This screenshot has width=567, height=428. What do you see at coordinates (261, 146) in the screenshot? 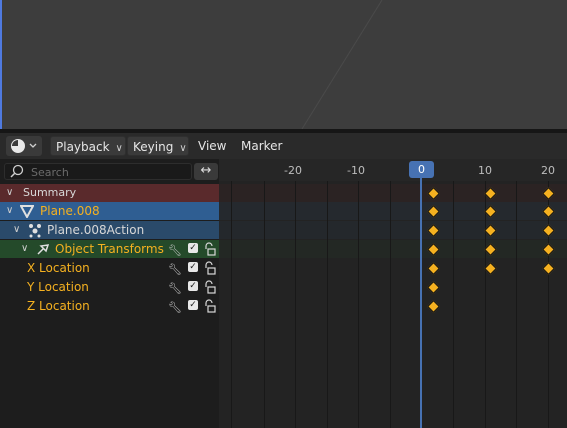
I see `marker-menu: Marker` at bounding box center [261, 146].